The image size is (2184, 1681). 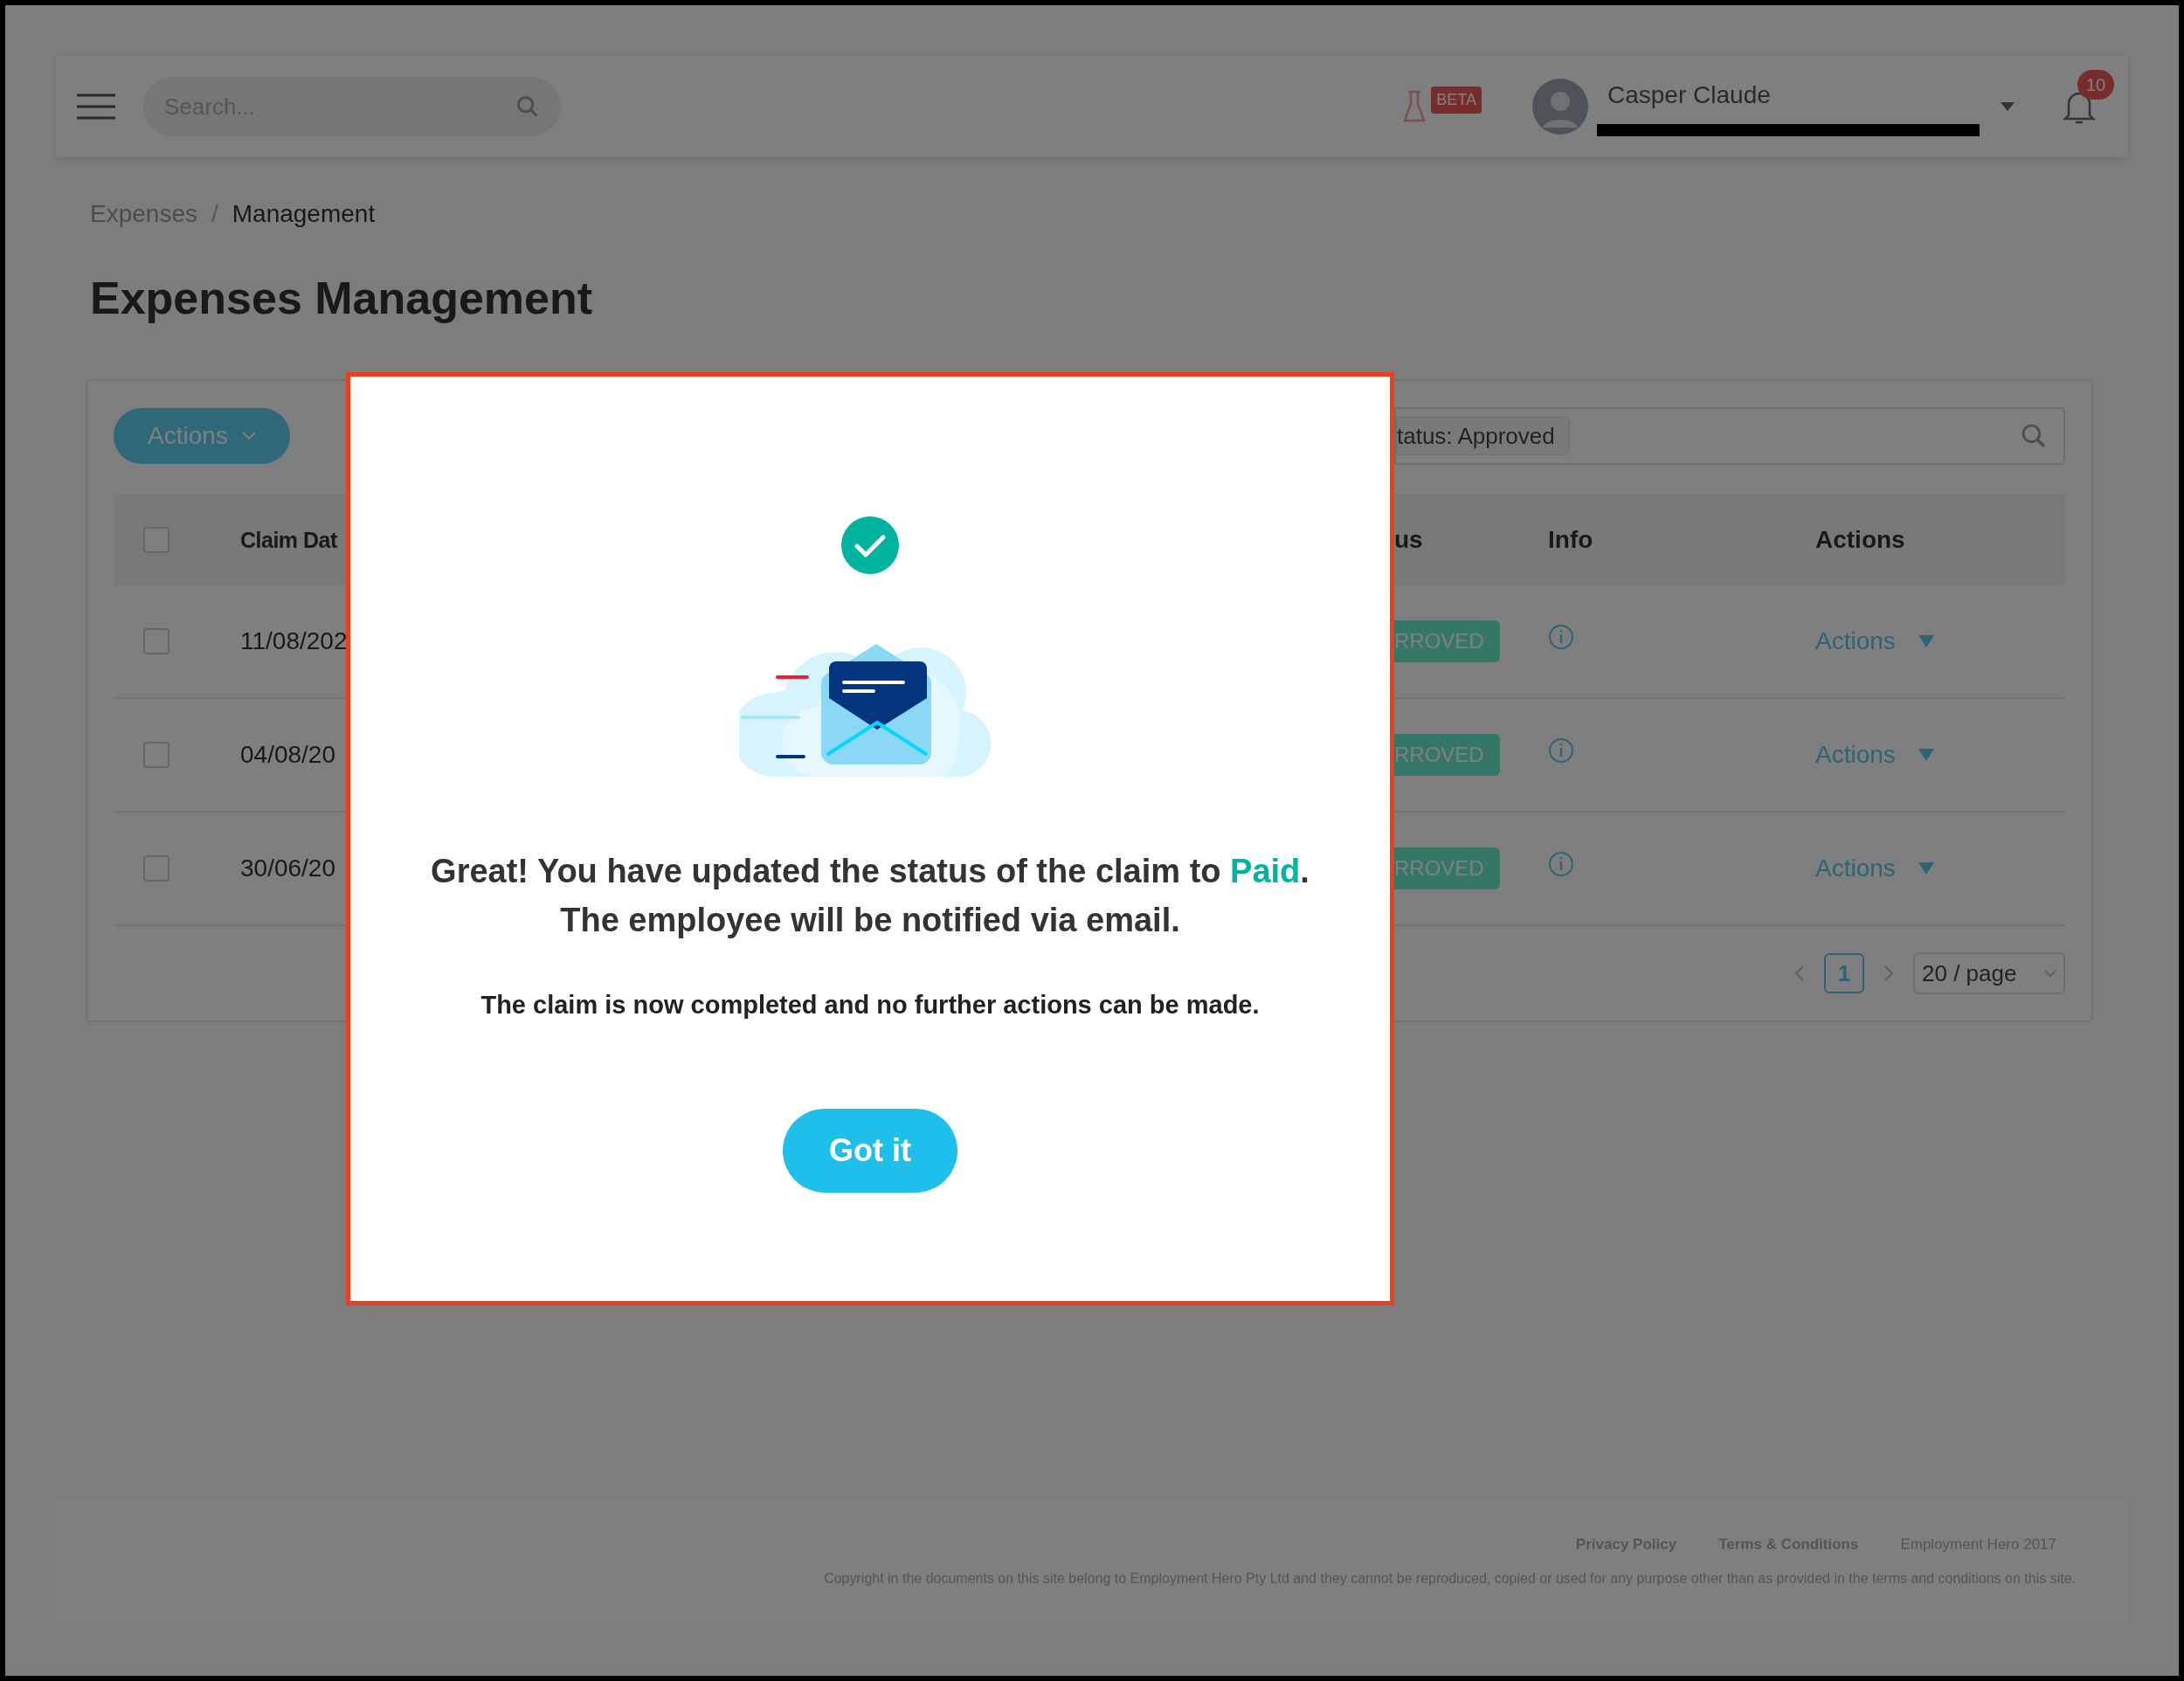 What do you see at coordinates (342, 298) in the screenshot?
I see `page-title: Expenses Management` at bounding box center [342, 298].